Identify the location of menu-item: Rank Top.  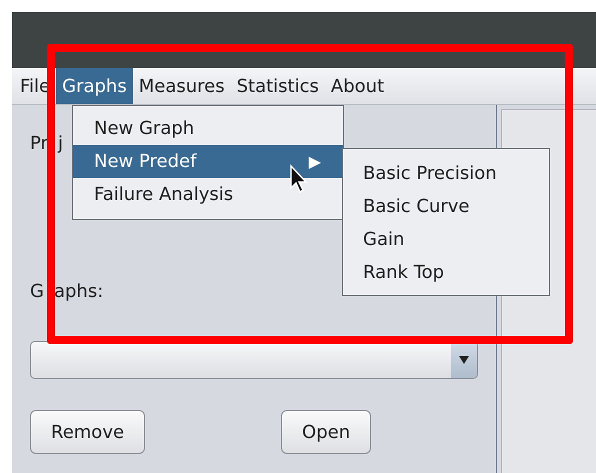
(446, 272).